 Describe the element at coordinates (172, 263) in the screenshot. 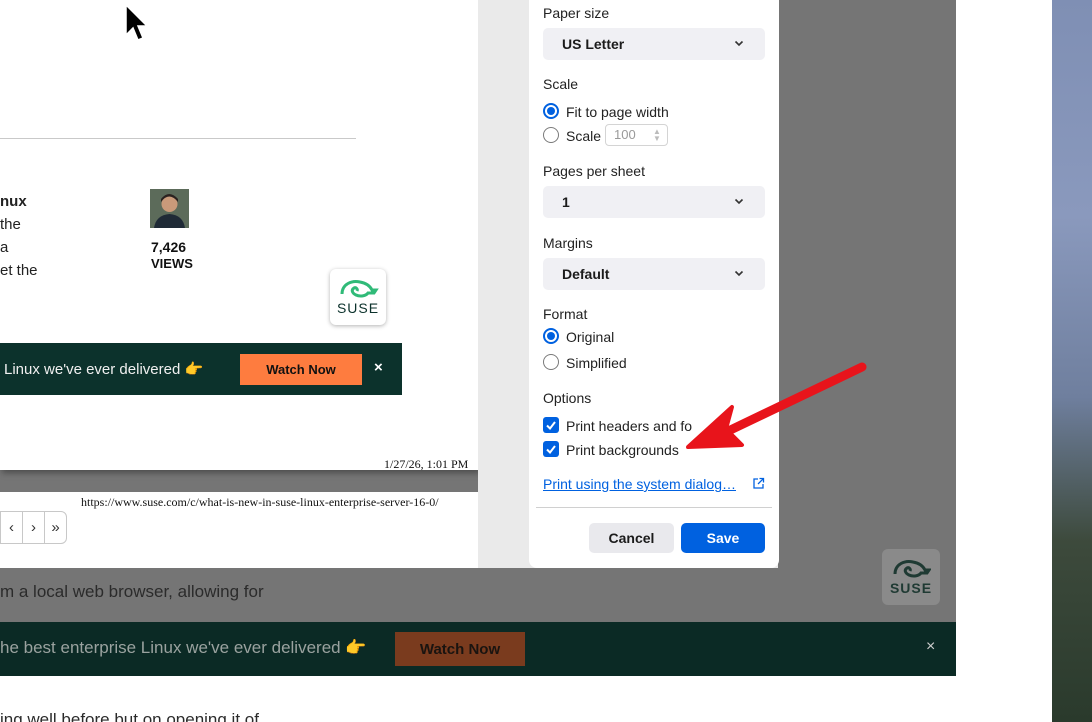

I see `views-label: VIEWS` at that location.